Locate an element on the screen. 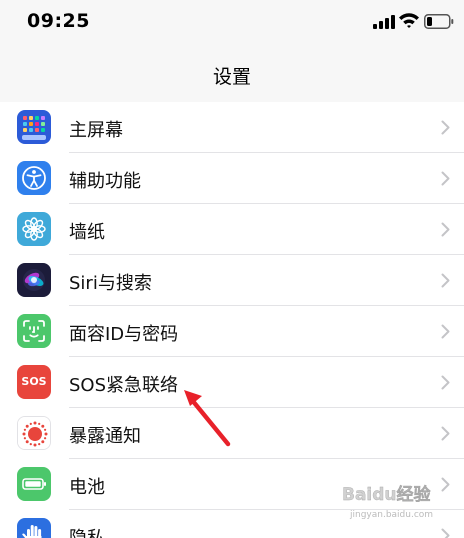 The width and height of the screenshot is (464, 538). home-screen-icon is located at coordinates (34, 127).